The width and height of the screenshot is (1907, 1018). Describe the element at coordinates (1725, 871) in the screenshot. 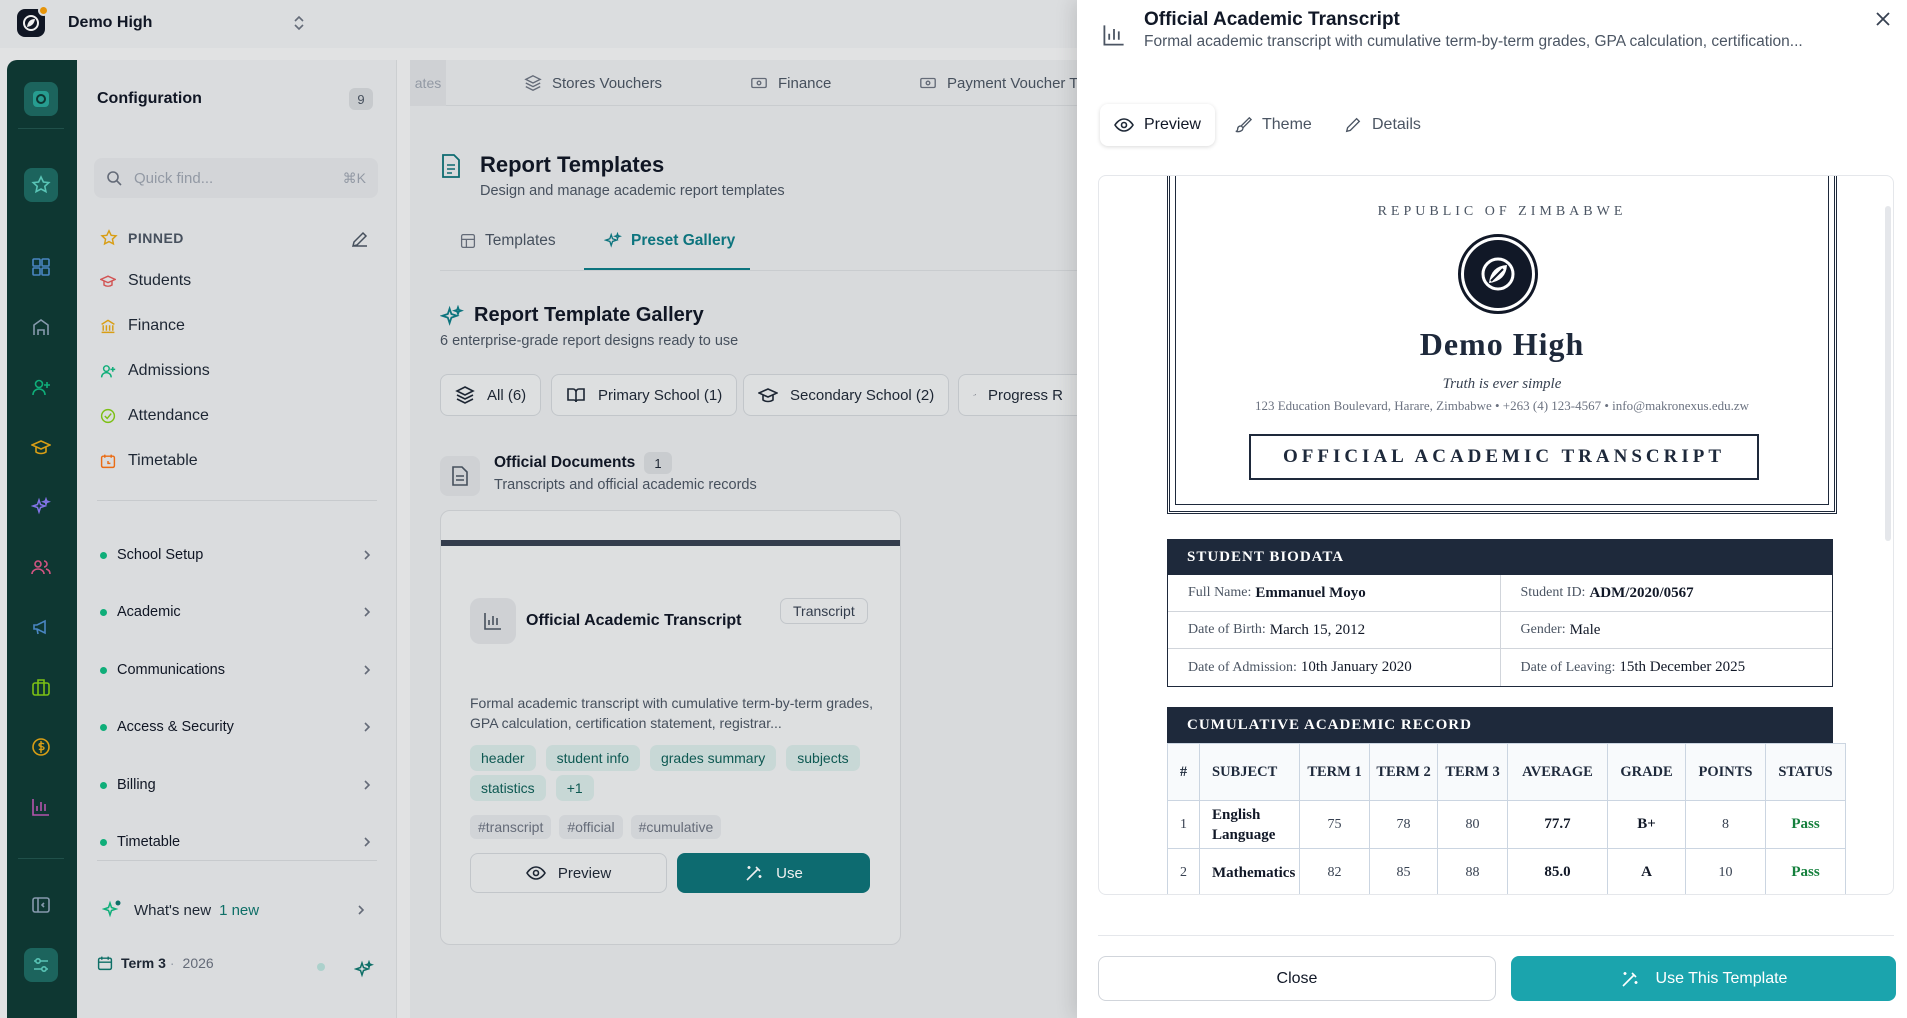

I see `cell: 10` at that location.